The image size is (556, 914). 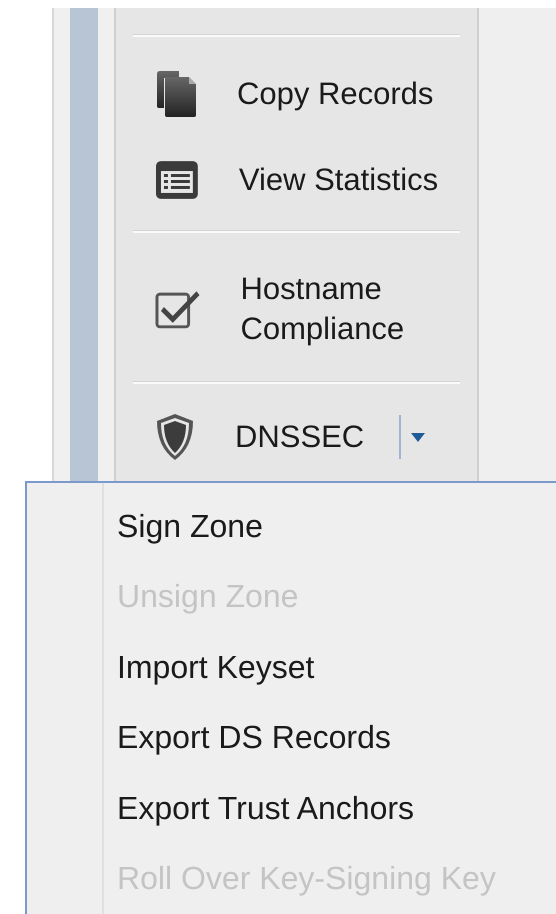 What do you see at coordinates (176, 94) in the screenshot?
I see `copy-icon` at bounding box center [176, 94].